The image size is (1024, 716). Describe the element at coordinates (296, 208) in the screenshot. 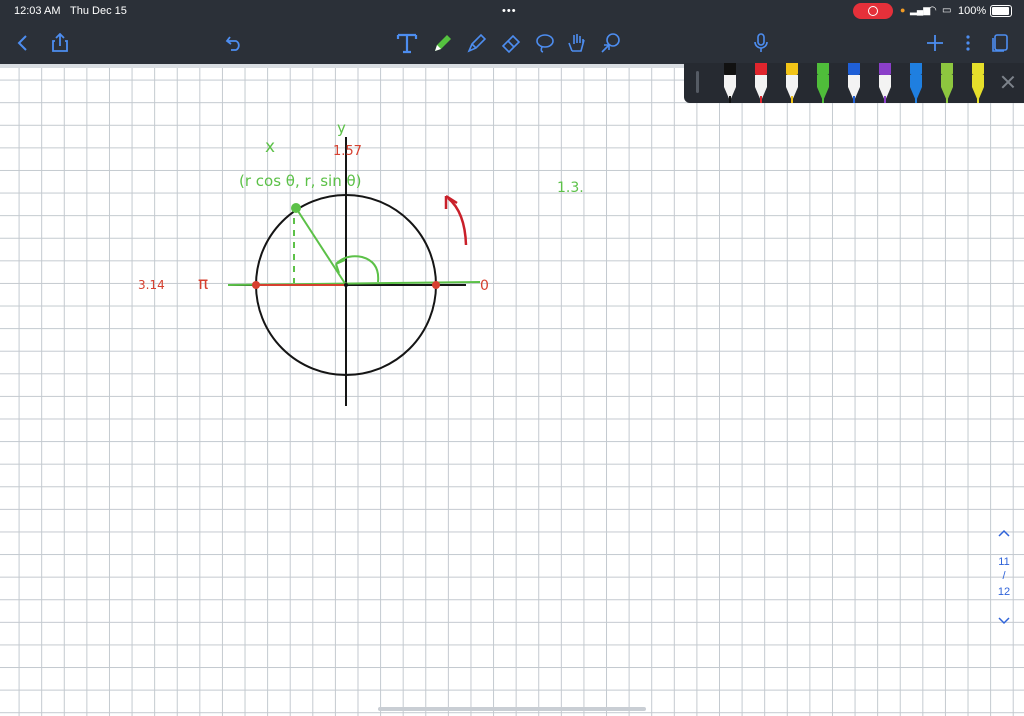

I see `point-on-circle` at that location.